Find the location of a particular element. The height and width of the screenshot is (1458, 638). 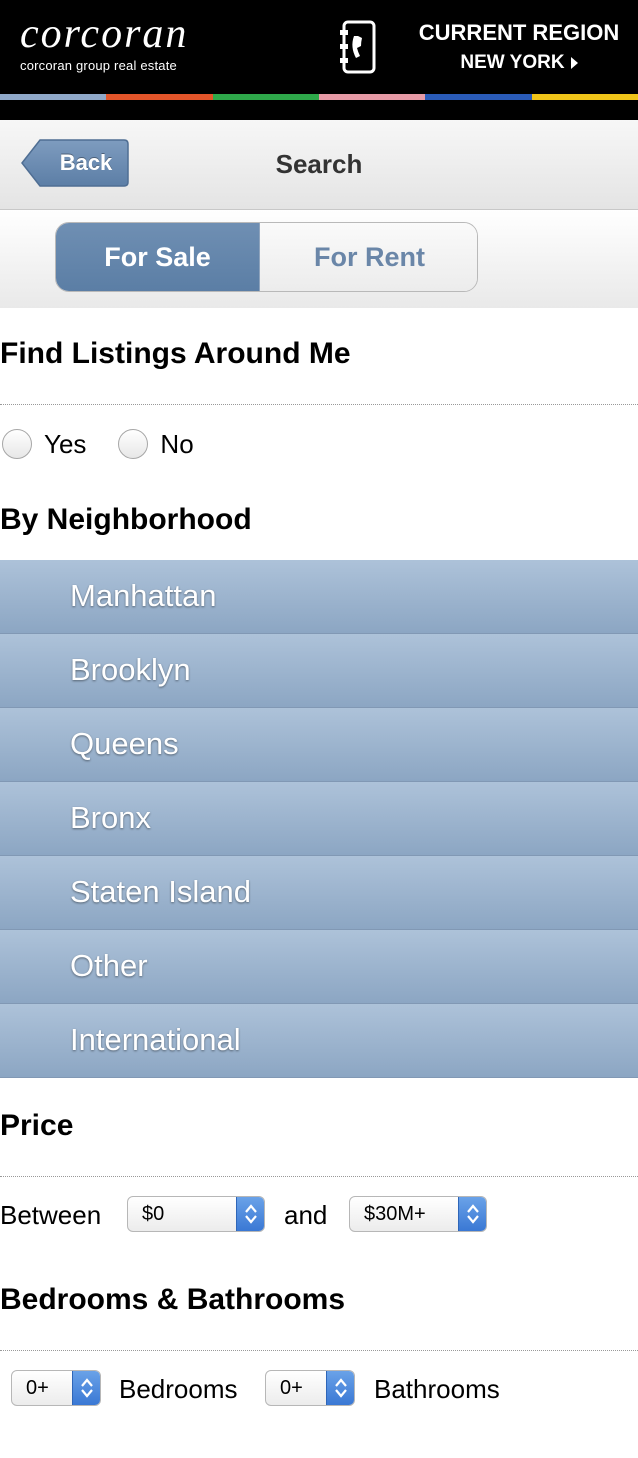

back-button: Back is located at coordinates (75, 163).